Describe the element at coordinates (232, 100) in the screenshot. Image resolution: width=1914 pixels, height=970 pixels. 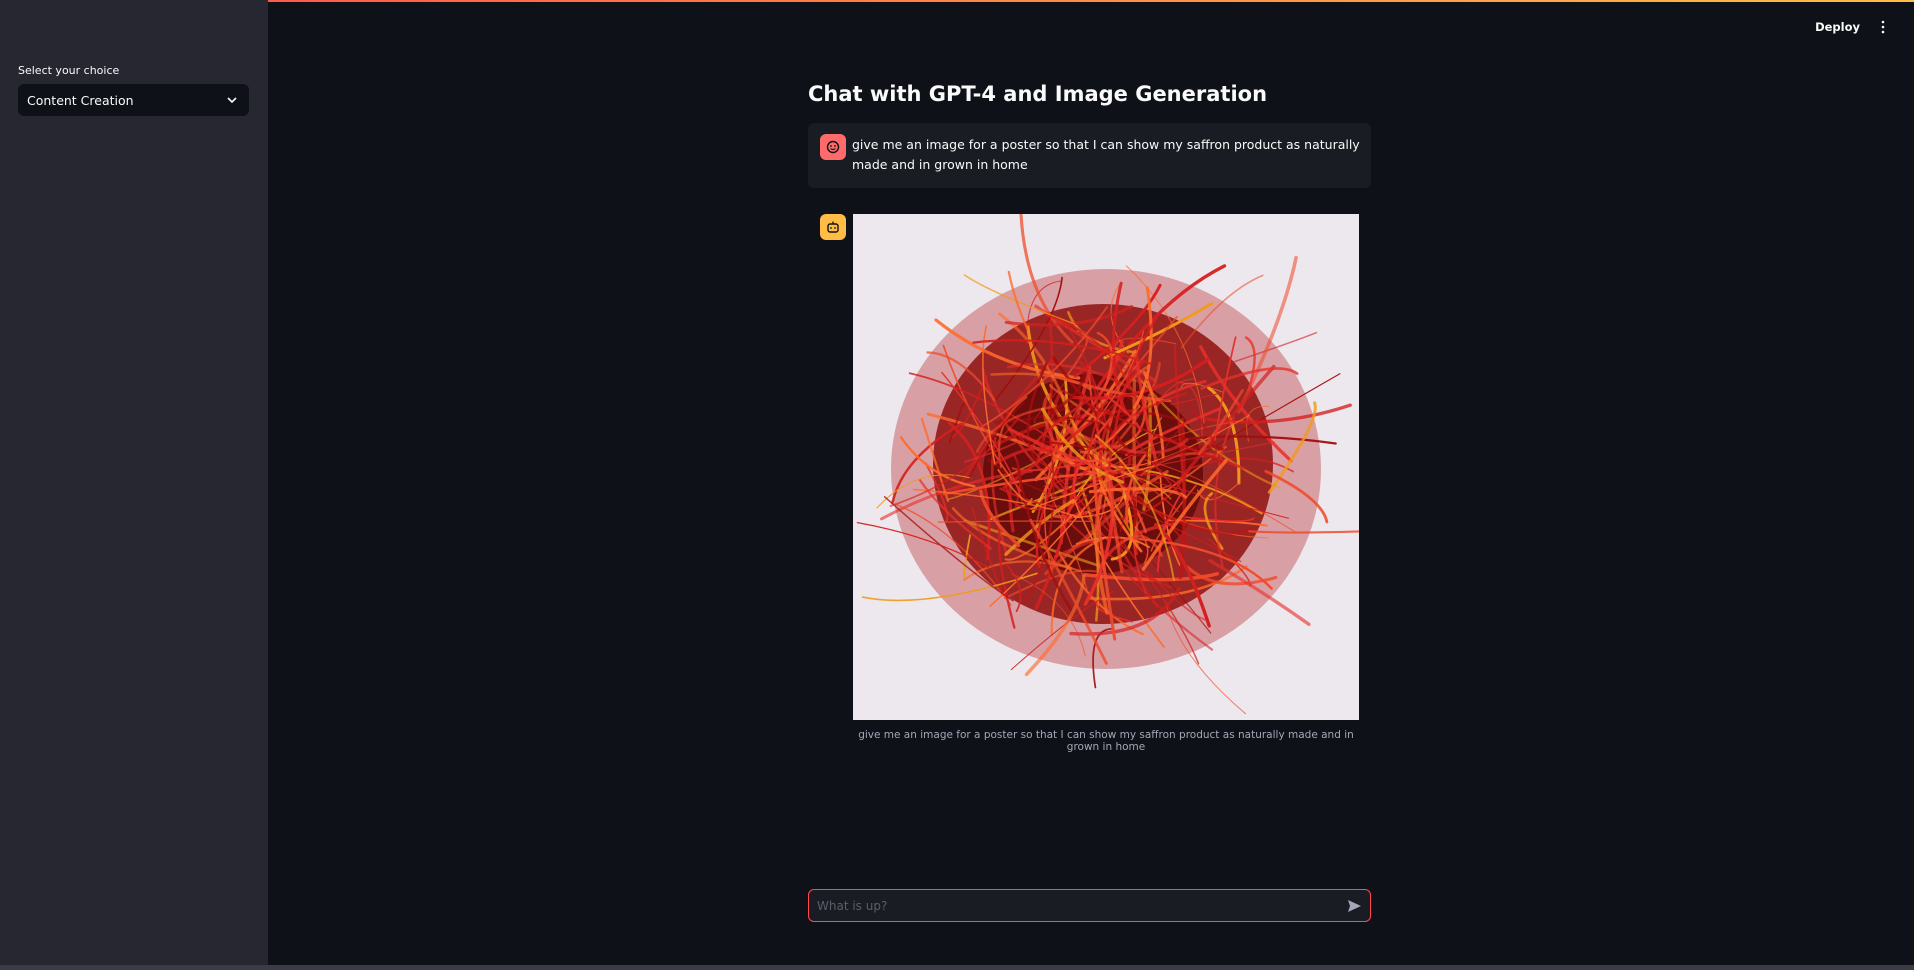
I see `chevron-down-icon` at that location.